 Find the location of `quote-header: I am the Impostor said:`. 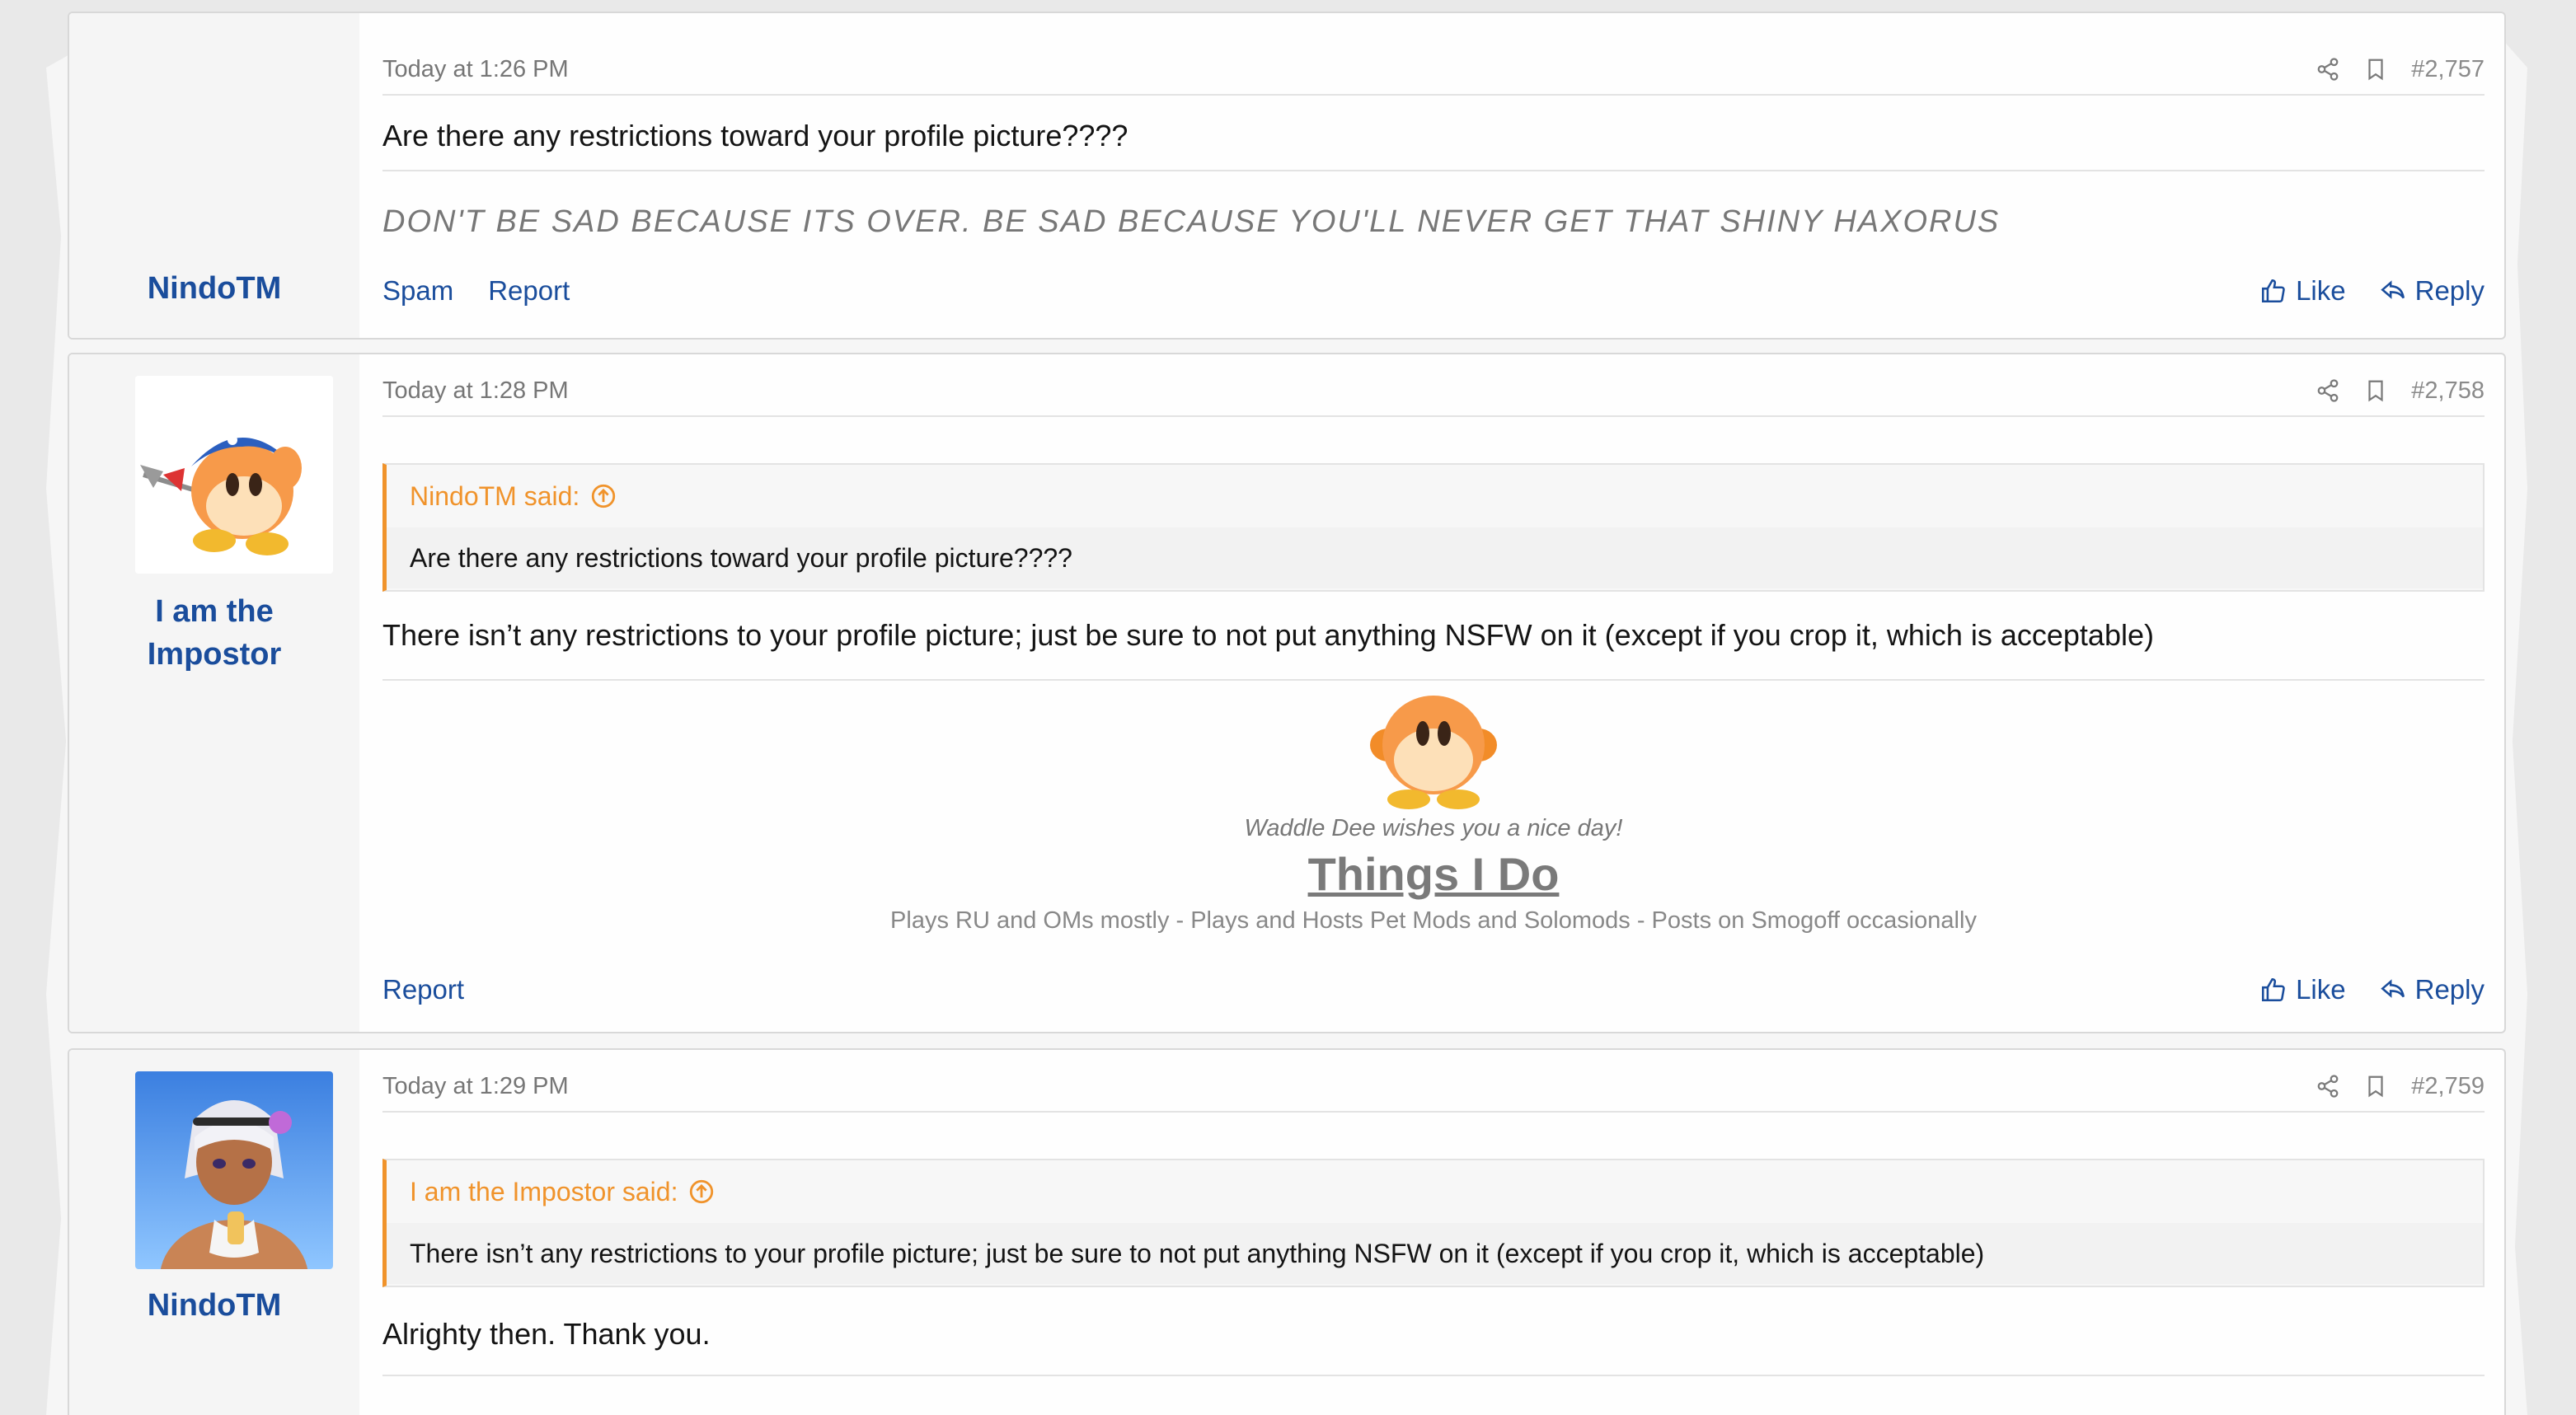

quote-header: I am the Impostor said: is located at coordinates (1435, 1191).